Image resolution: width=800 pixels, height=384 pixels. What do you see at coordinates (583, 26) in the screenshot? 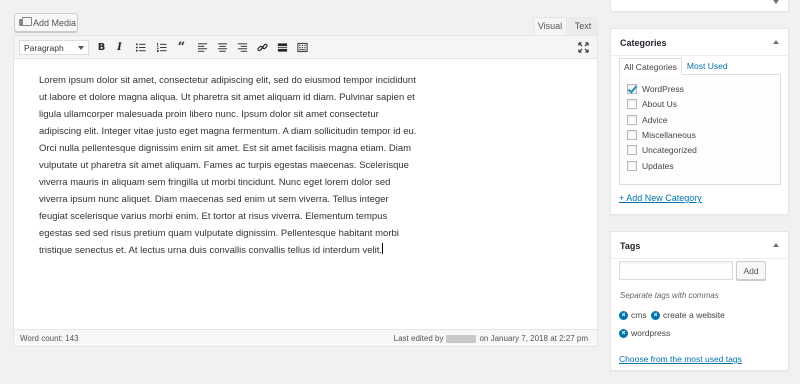
I see `tab-text: Text` at bounding box center [583, 26].